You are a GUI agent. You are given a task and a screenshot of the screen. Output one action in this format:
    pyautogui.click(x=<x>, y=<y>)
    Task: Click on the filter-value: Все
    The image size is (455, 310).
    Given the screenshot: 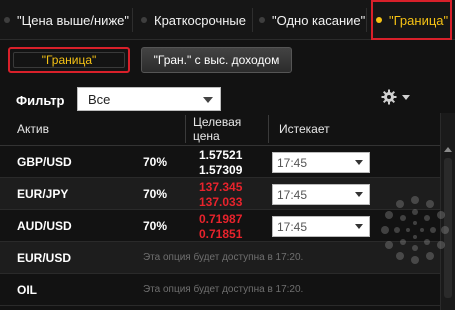 What is the action you would take?
    pyautogui.click(x=99, y=99)
    